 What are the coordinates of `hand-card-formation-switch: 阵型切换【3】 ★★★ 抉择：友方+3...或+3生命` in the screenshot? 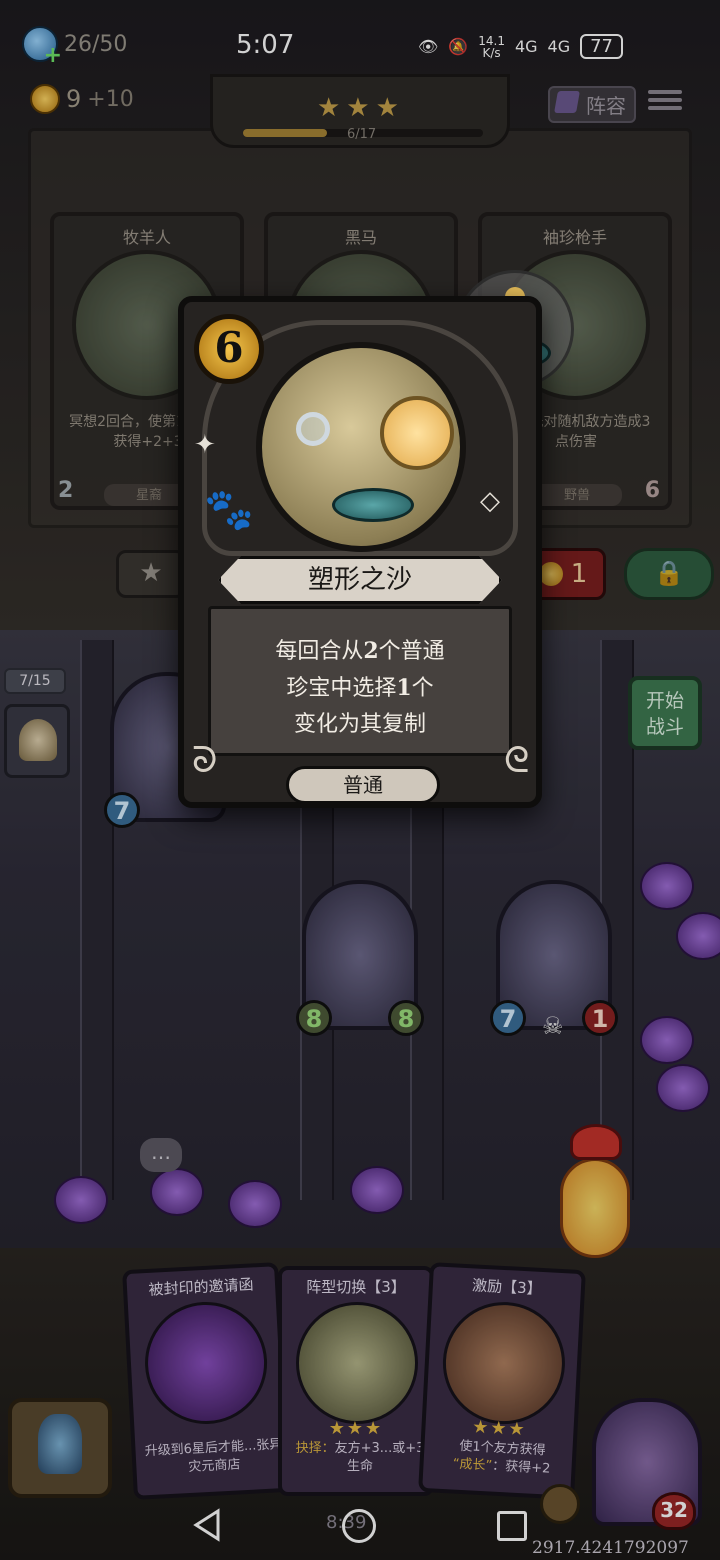 It's located at (356, 1381).